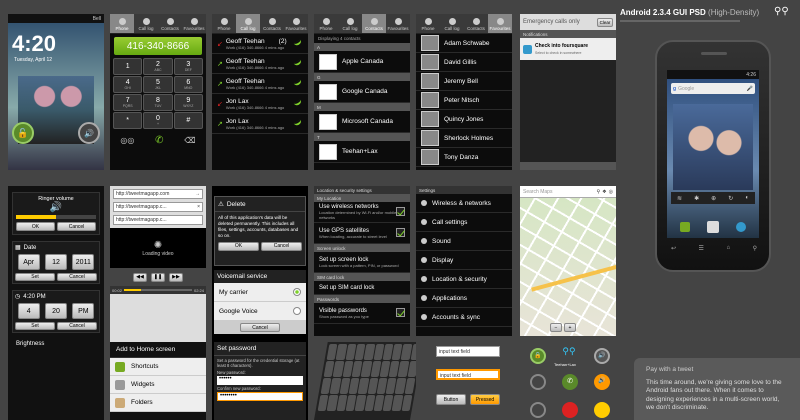  What do you see at coordinates (159, 140) in the screenshot?
I see `call-button: ✆` at bounding box center [159, 140].